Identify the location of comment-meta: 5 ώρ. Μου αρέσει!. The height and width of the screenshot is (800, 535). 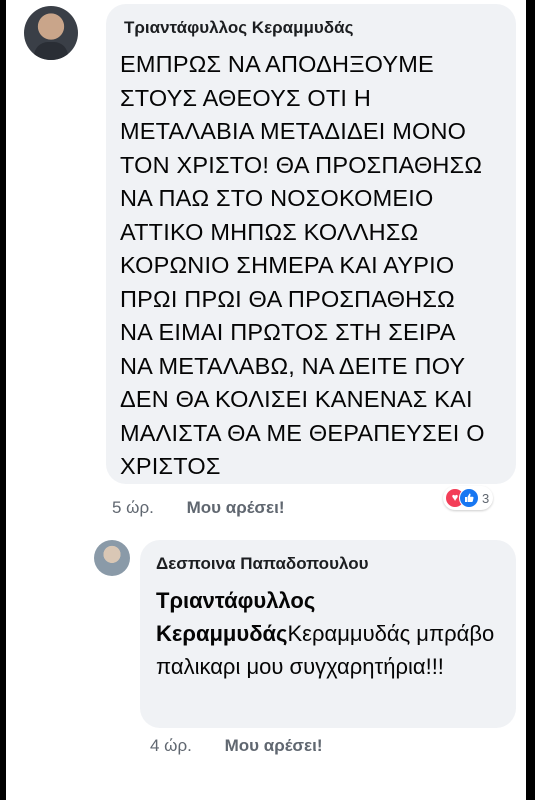
(198, 508).